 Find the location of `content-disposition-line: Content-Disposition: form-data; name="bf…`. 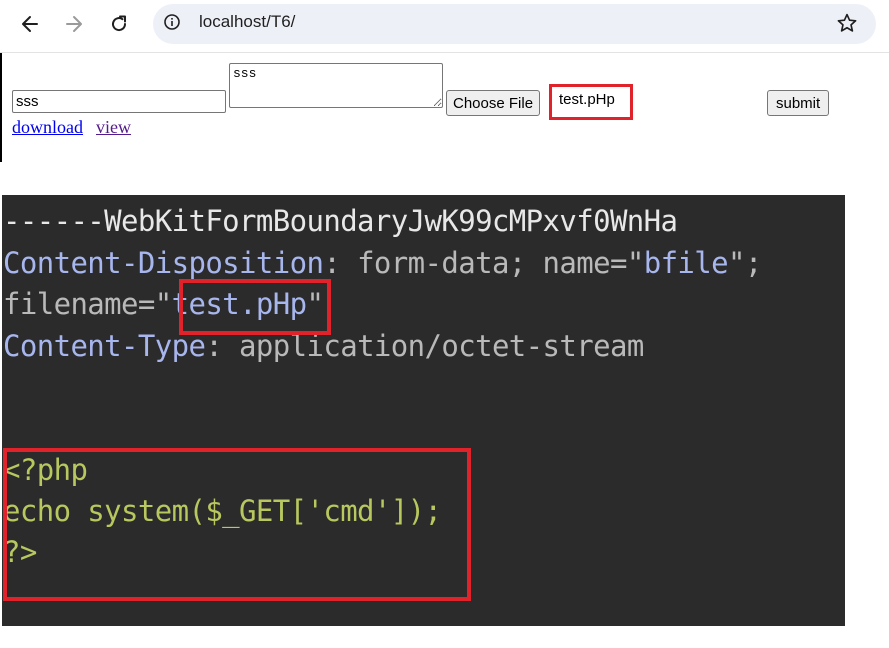

content-disposition-line: Content-Disposition: form-data; name="bf… is located at coordinates (382, 263).